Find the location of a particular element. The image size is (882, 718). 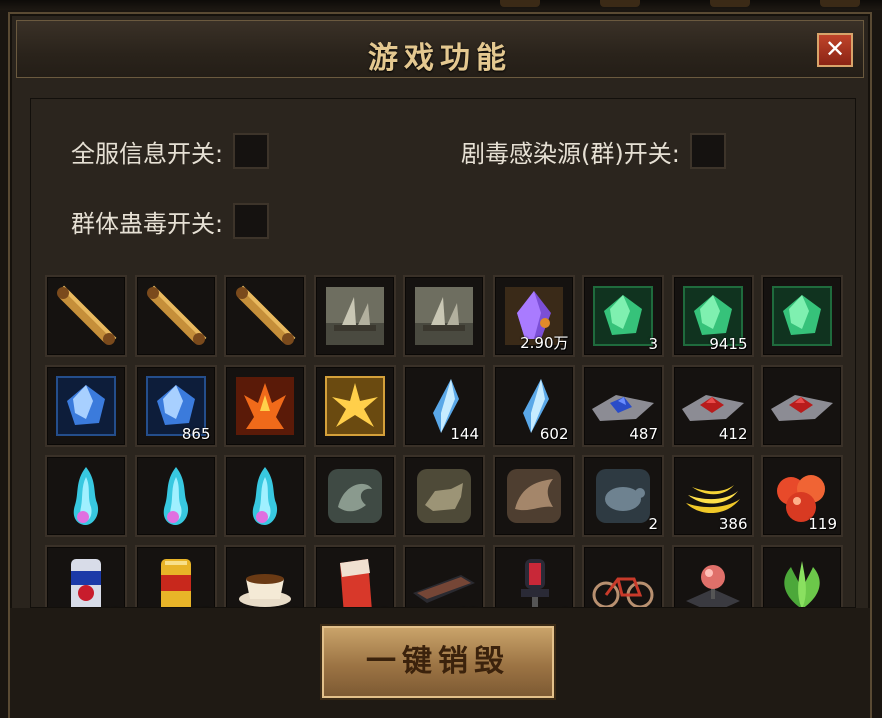

inventory-slot: 30 is located at coordinates (265, 576).